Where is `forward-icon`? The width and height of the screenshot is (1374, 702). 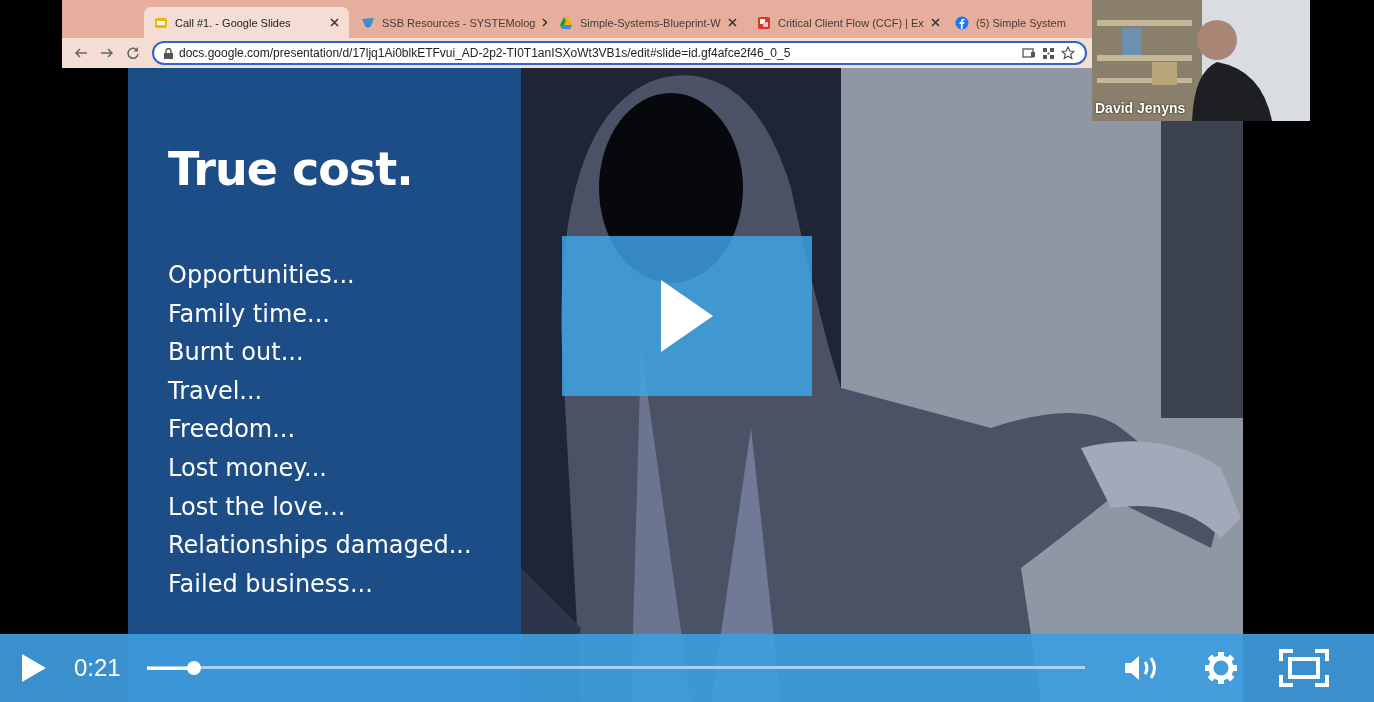 forward-icon is located at coordinates (107, 53).